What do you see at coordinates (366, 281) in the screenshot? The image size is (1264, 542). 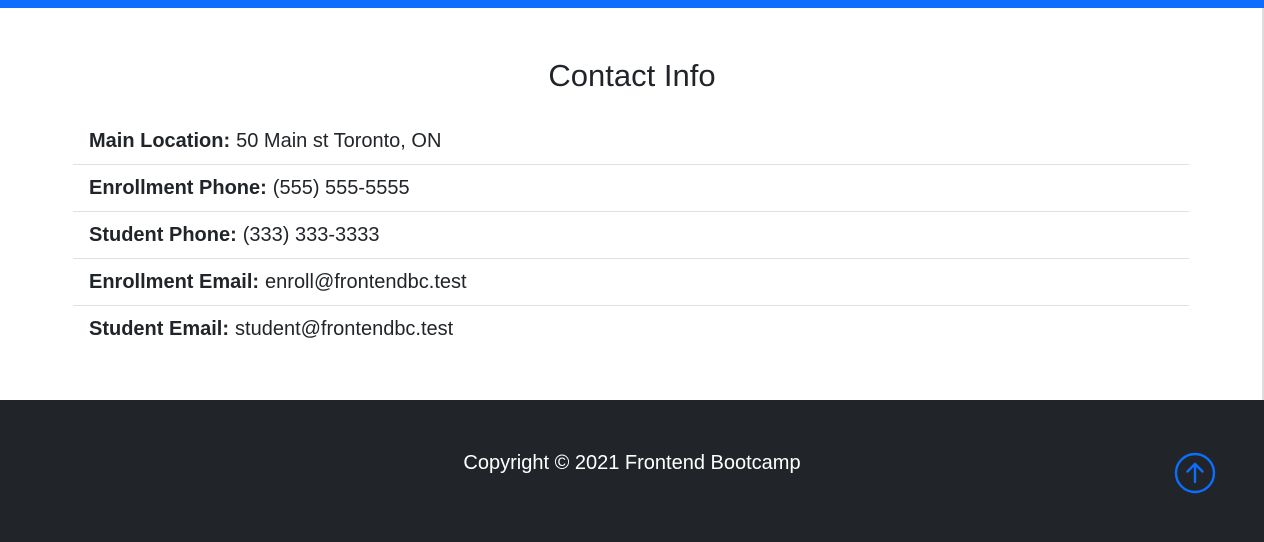 I see `info-value: enroll@frontendbc.test` at bounding box center [366, 281].